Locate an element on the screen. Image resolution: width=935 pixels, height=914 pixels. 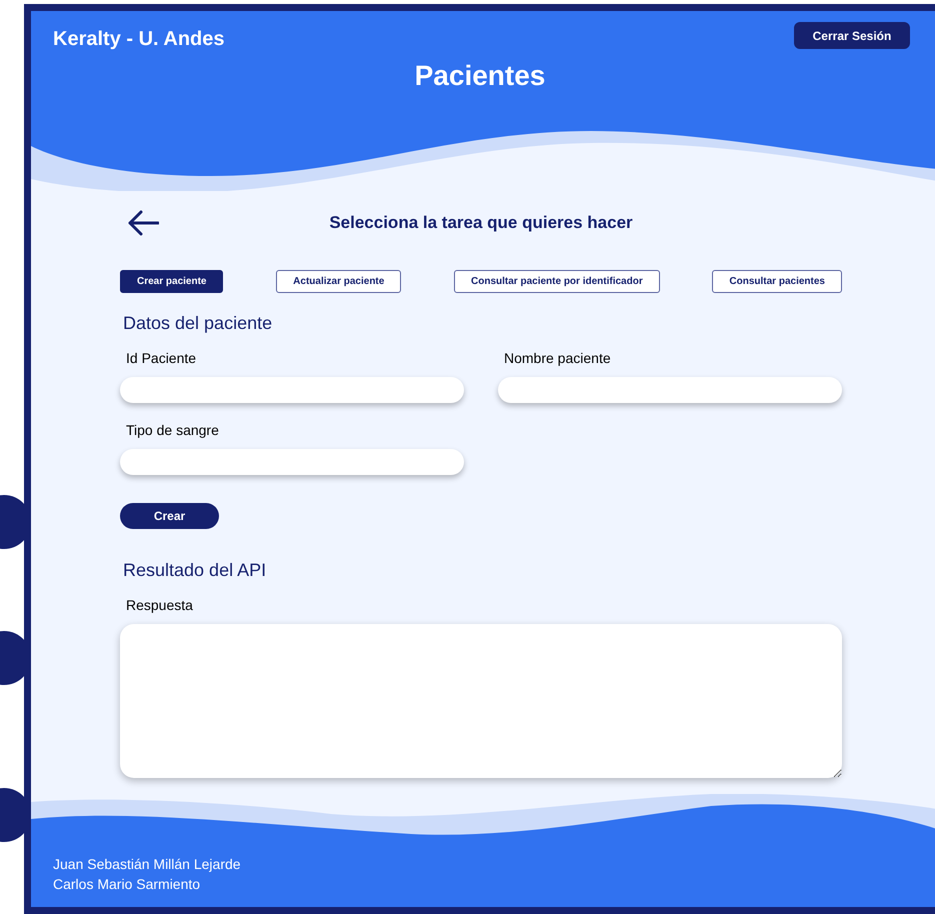
section-title: Datos del paciente is located at coordinates (197, 323).